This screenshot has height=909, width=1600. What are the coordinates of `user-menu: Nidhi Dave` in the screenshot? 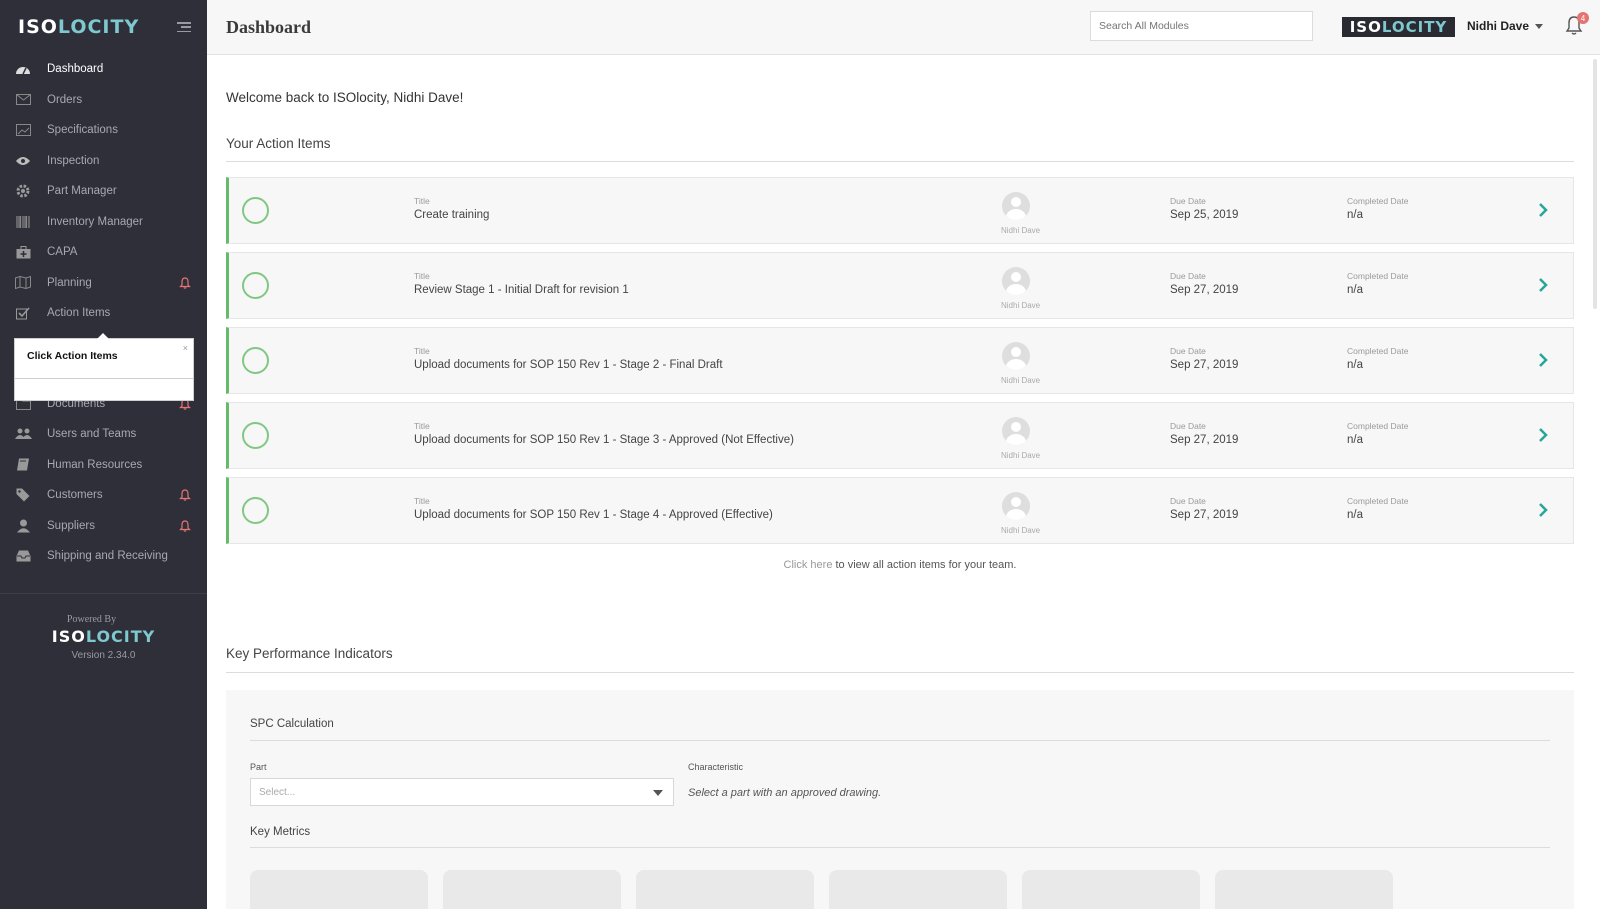 It's located at (1505, 26).